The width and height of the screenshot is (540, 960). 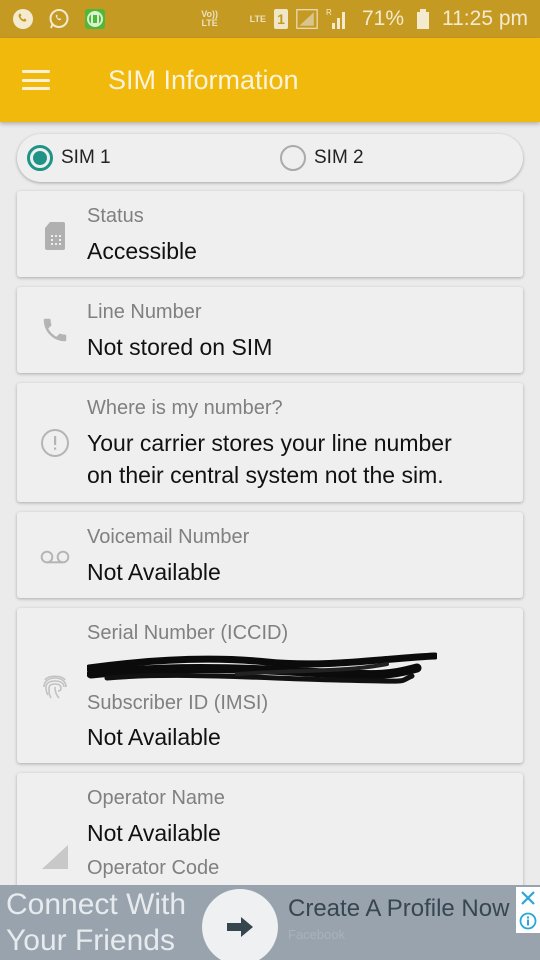 I want to click on page-title: SIM Information, so click(x=203, y=79).